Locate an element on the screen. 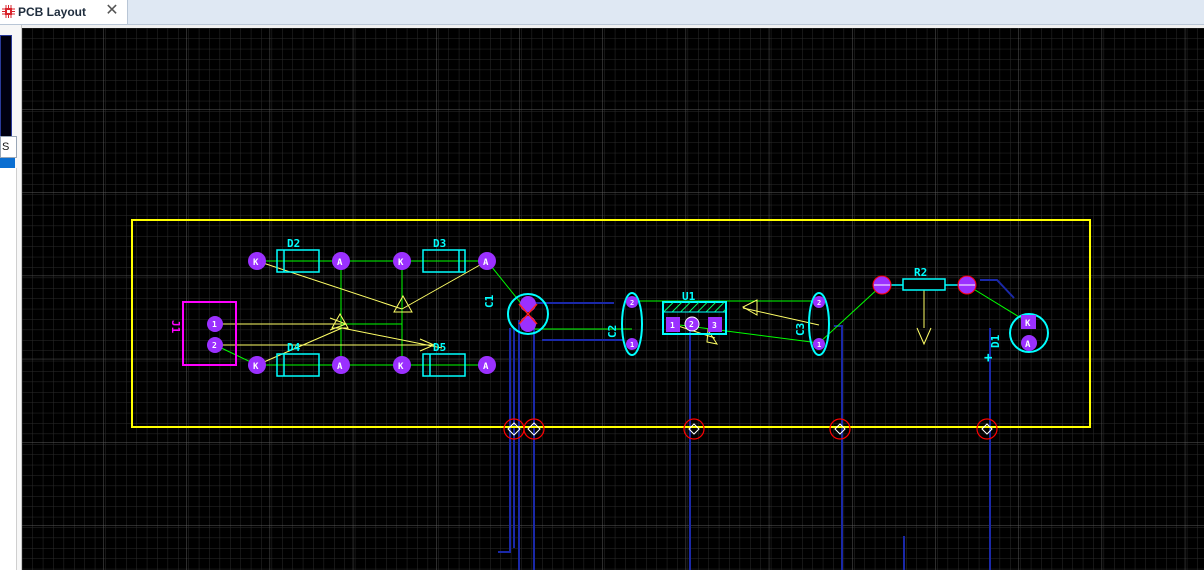  ref-c2: C2 is located at coordinates (612, 331).